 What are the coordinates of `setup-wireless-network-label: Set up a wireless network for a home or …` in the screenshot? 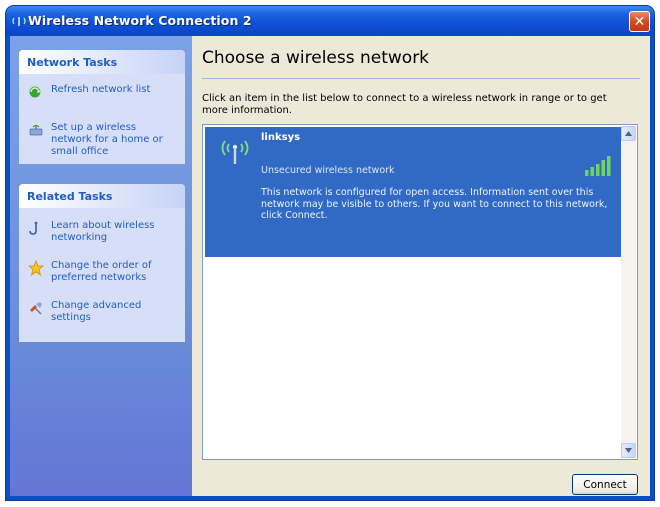 It's located at (107, 139).